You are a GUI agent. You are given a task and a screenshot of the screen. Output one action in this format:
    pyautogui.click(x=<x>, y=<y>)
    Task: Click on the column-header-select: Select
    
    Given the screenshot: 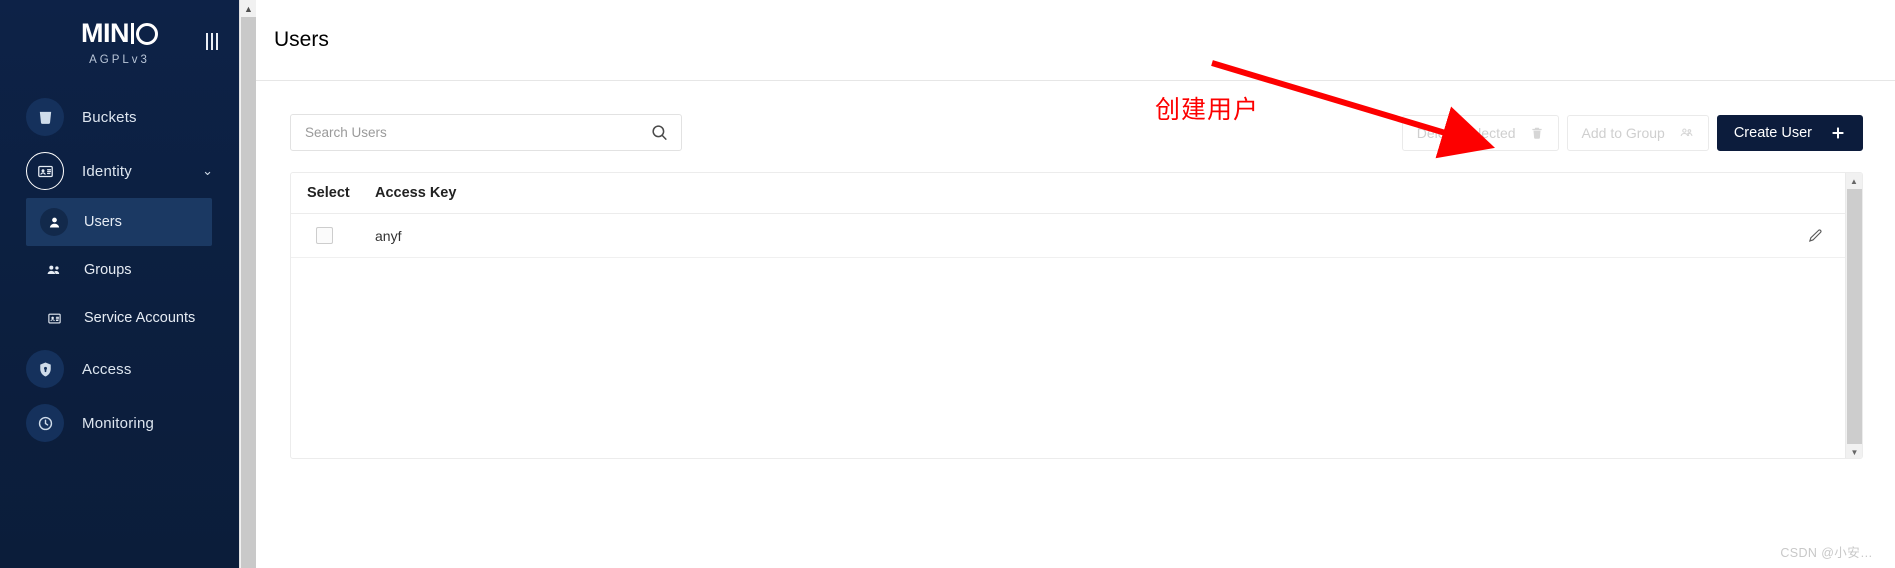 What is the action you would take?
    pyautogui.click(x=328, y=193)
    